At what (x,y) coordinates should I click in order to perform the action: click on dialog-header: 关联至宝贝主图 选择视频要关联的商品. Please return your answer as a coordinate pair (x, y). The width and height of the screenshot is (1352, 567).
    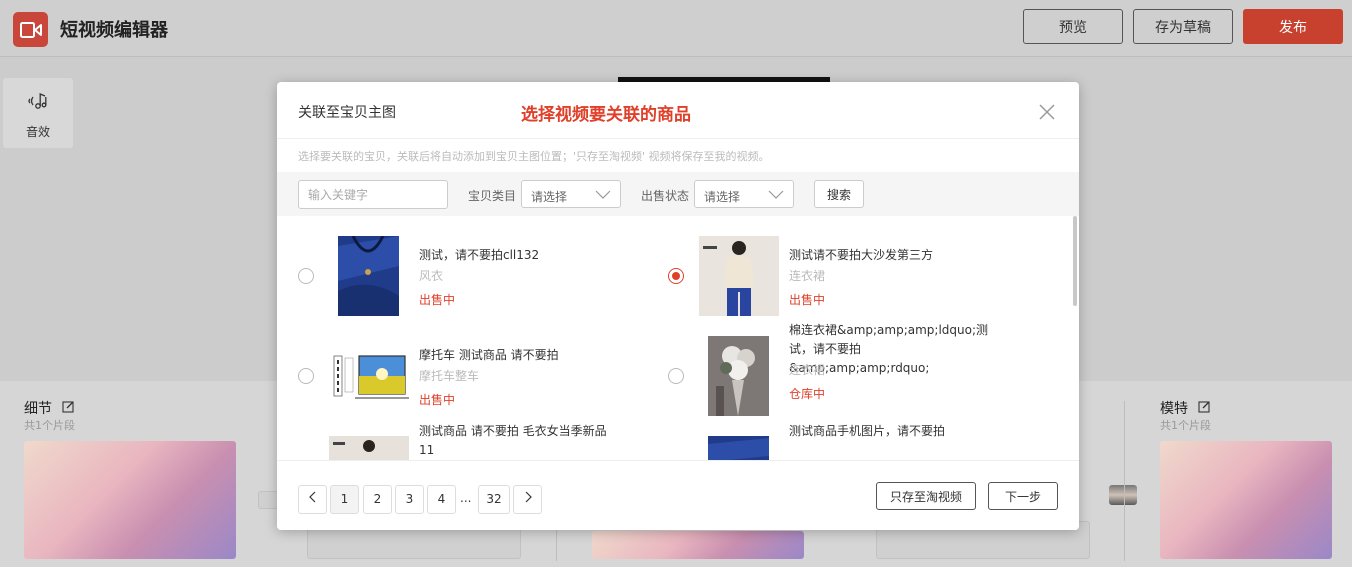
    Looking at the image, I should click on (678, 110).